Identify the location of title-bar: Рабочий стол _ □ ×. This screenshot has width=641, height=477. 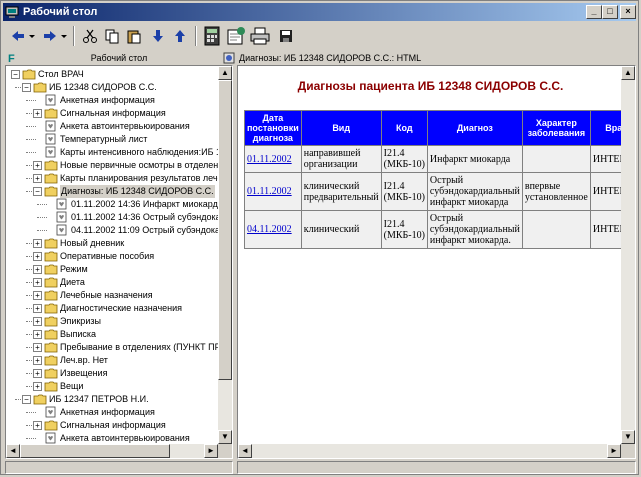
(319, 12).